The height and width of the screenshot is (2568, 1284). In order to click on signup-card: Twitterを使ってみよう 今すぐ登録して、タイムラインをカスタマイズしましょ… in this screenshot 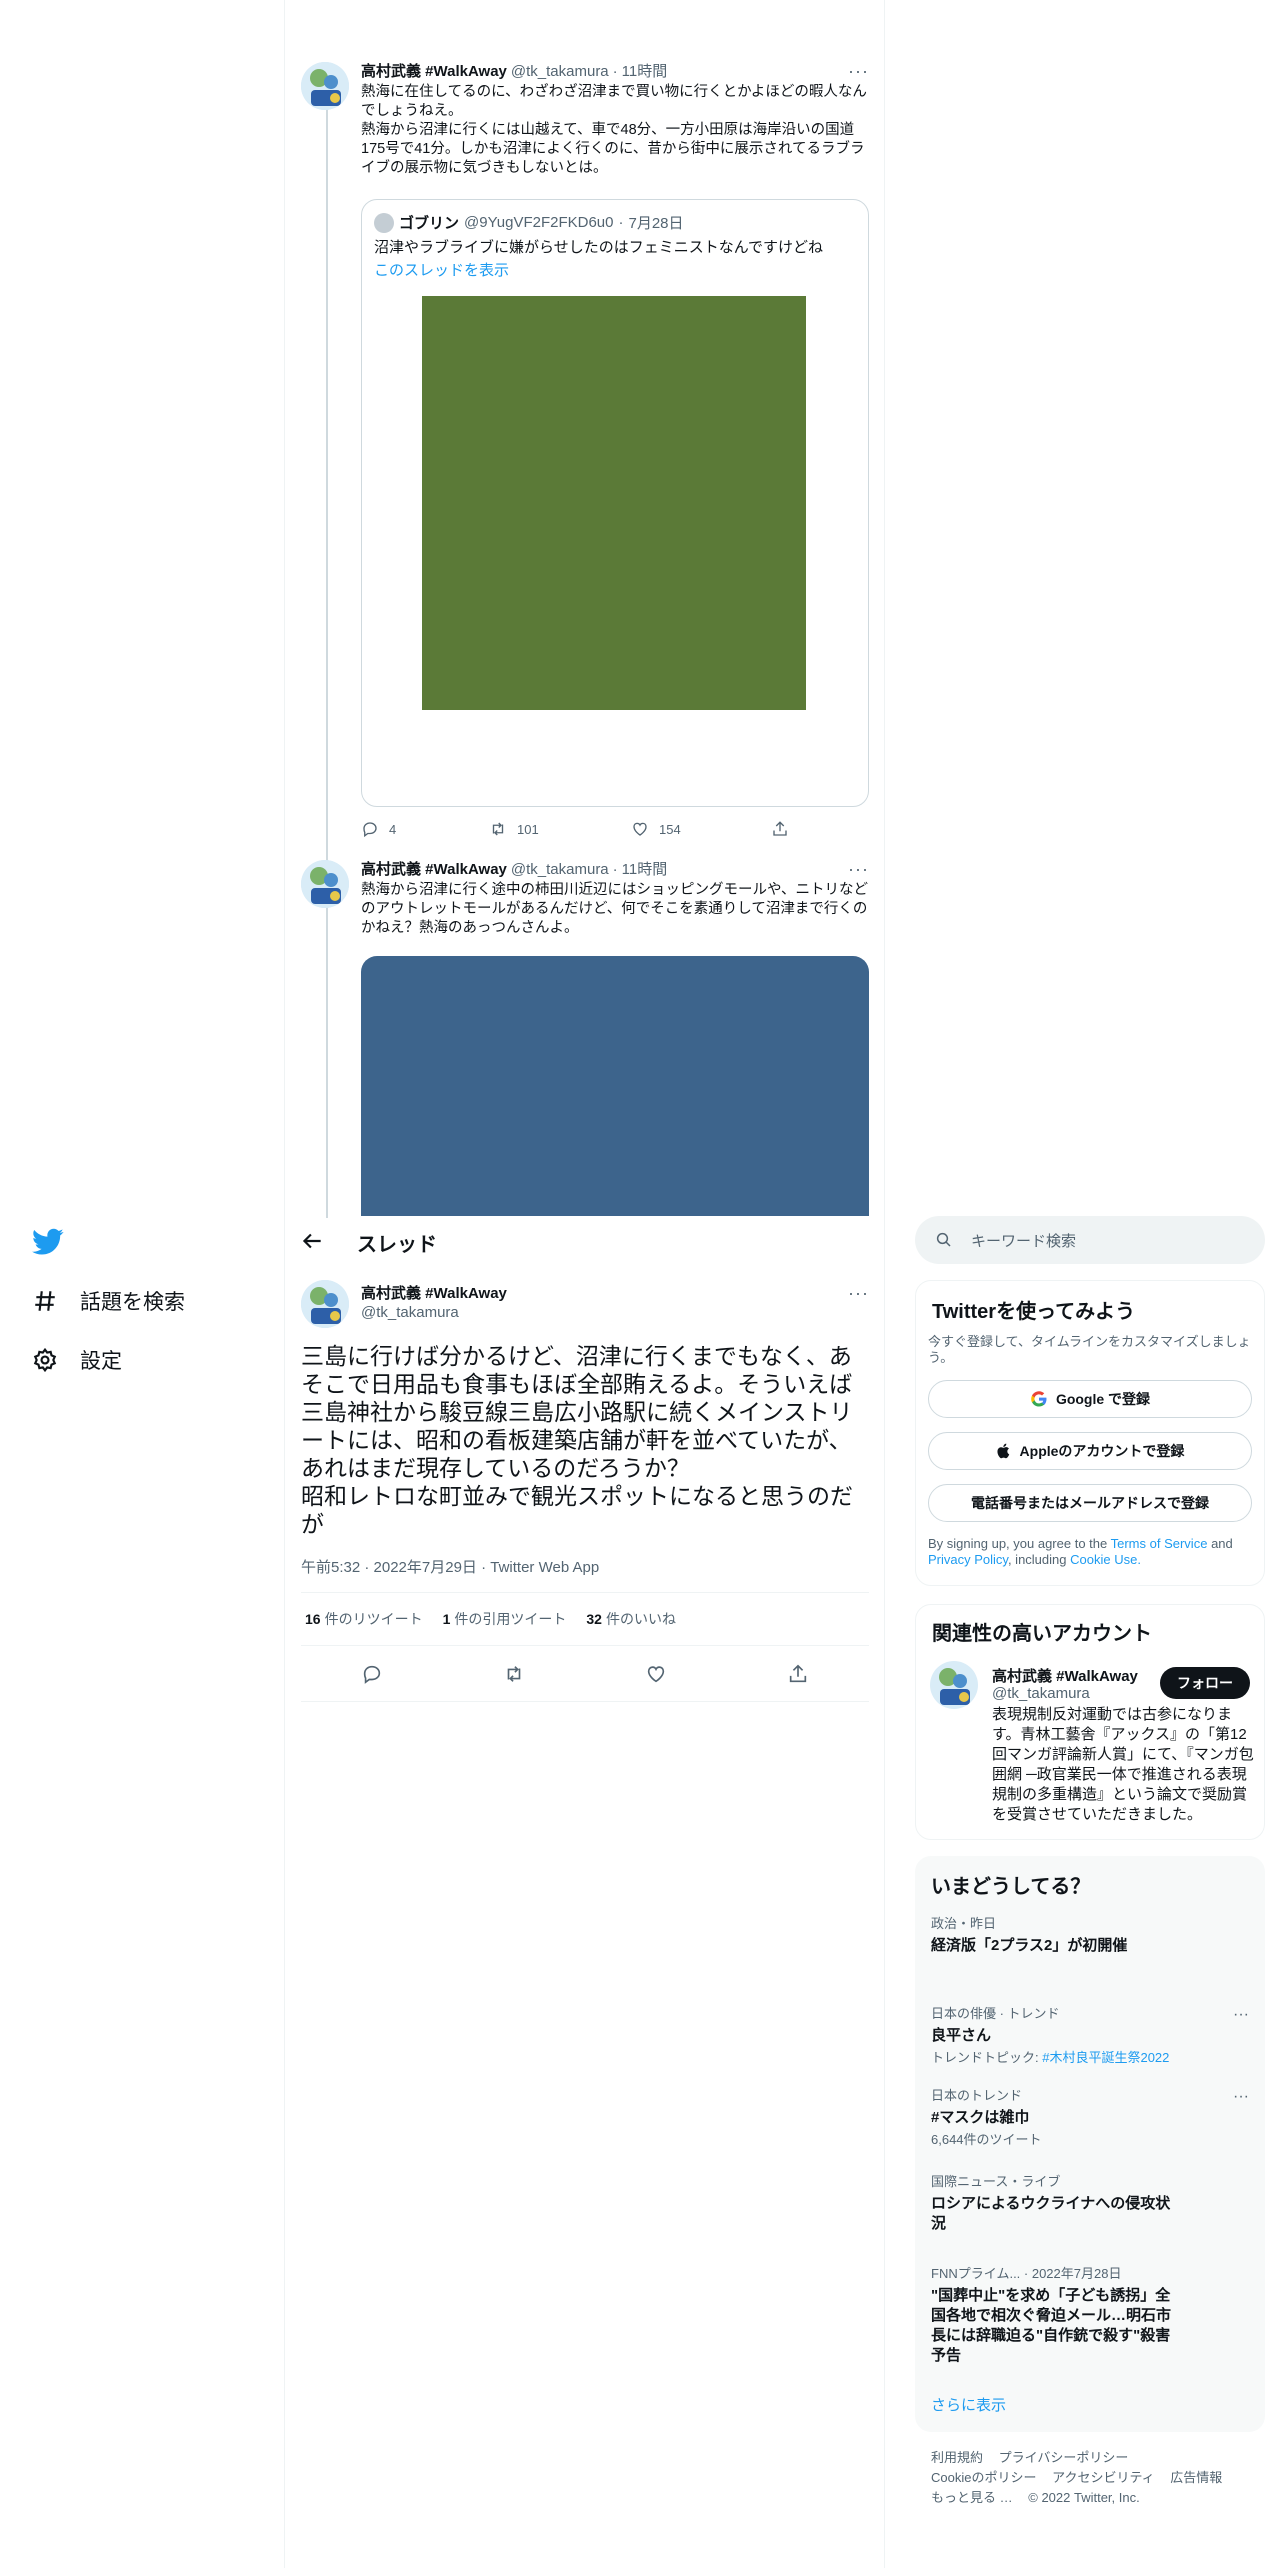, I will do `click(1090, 1433)`.